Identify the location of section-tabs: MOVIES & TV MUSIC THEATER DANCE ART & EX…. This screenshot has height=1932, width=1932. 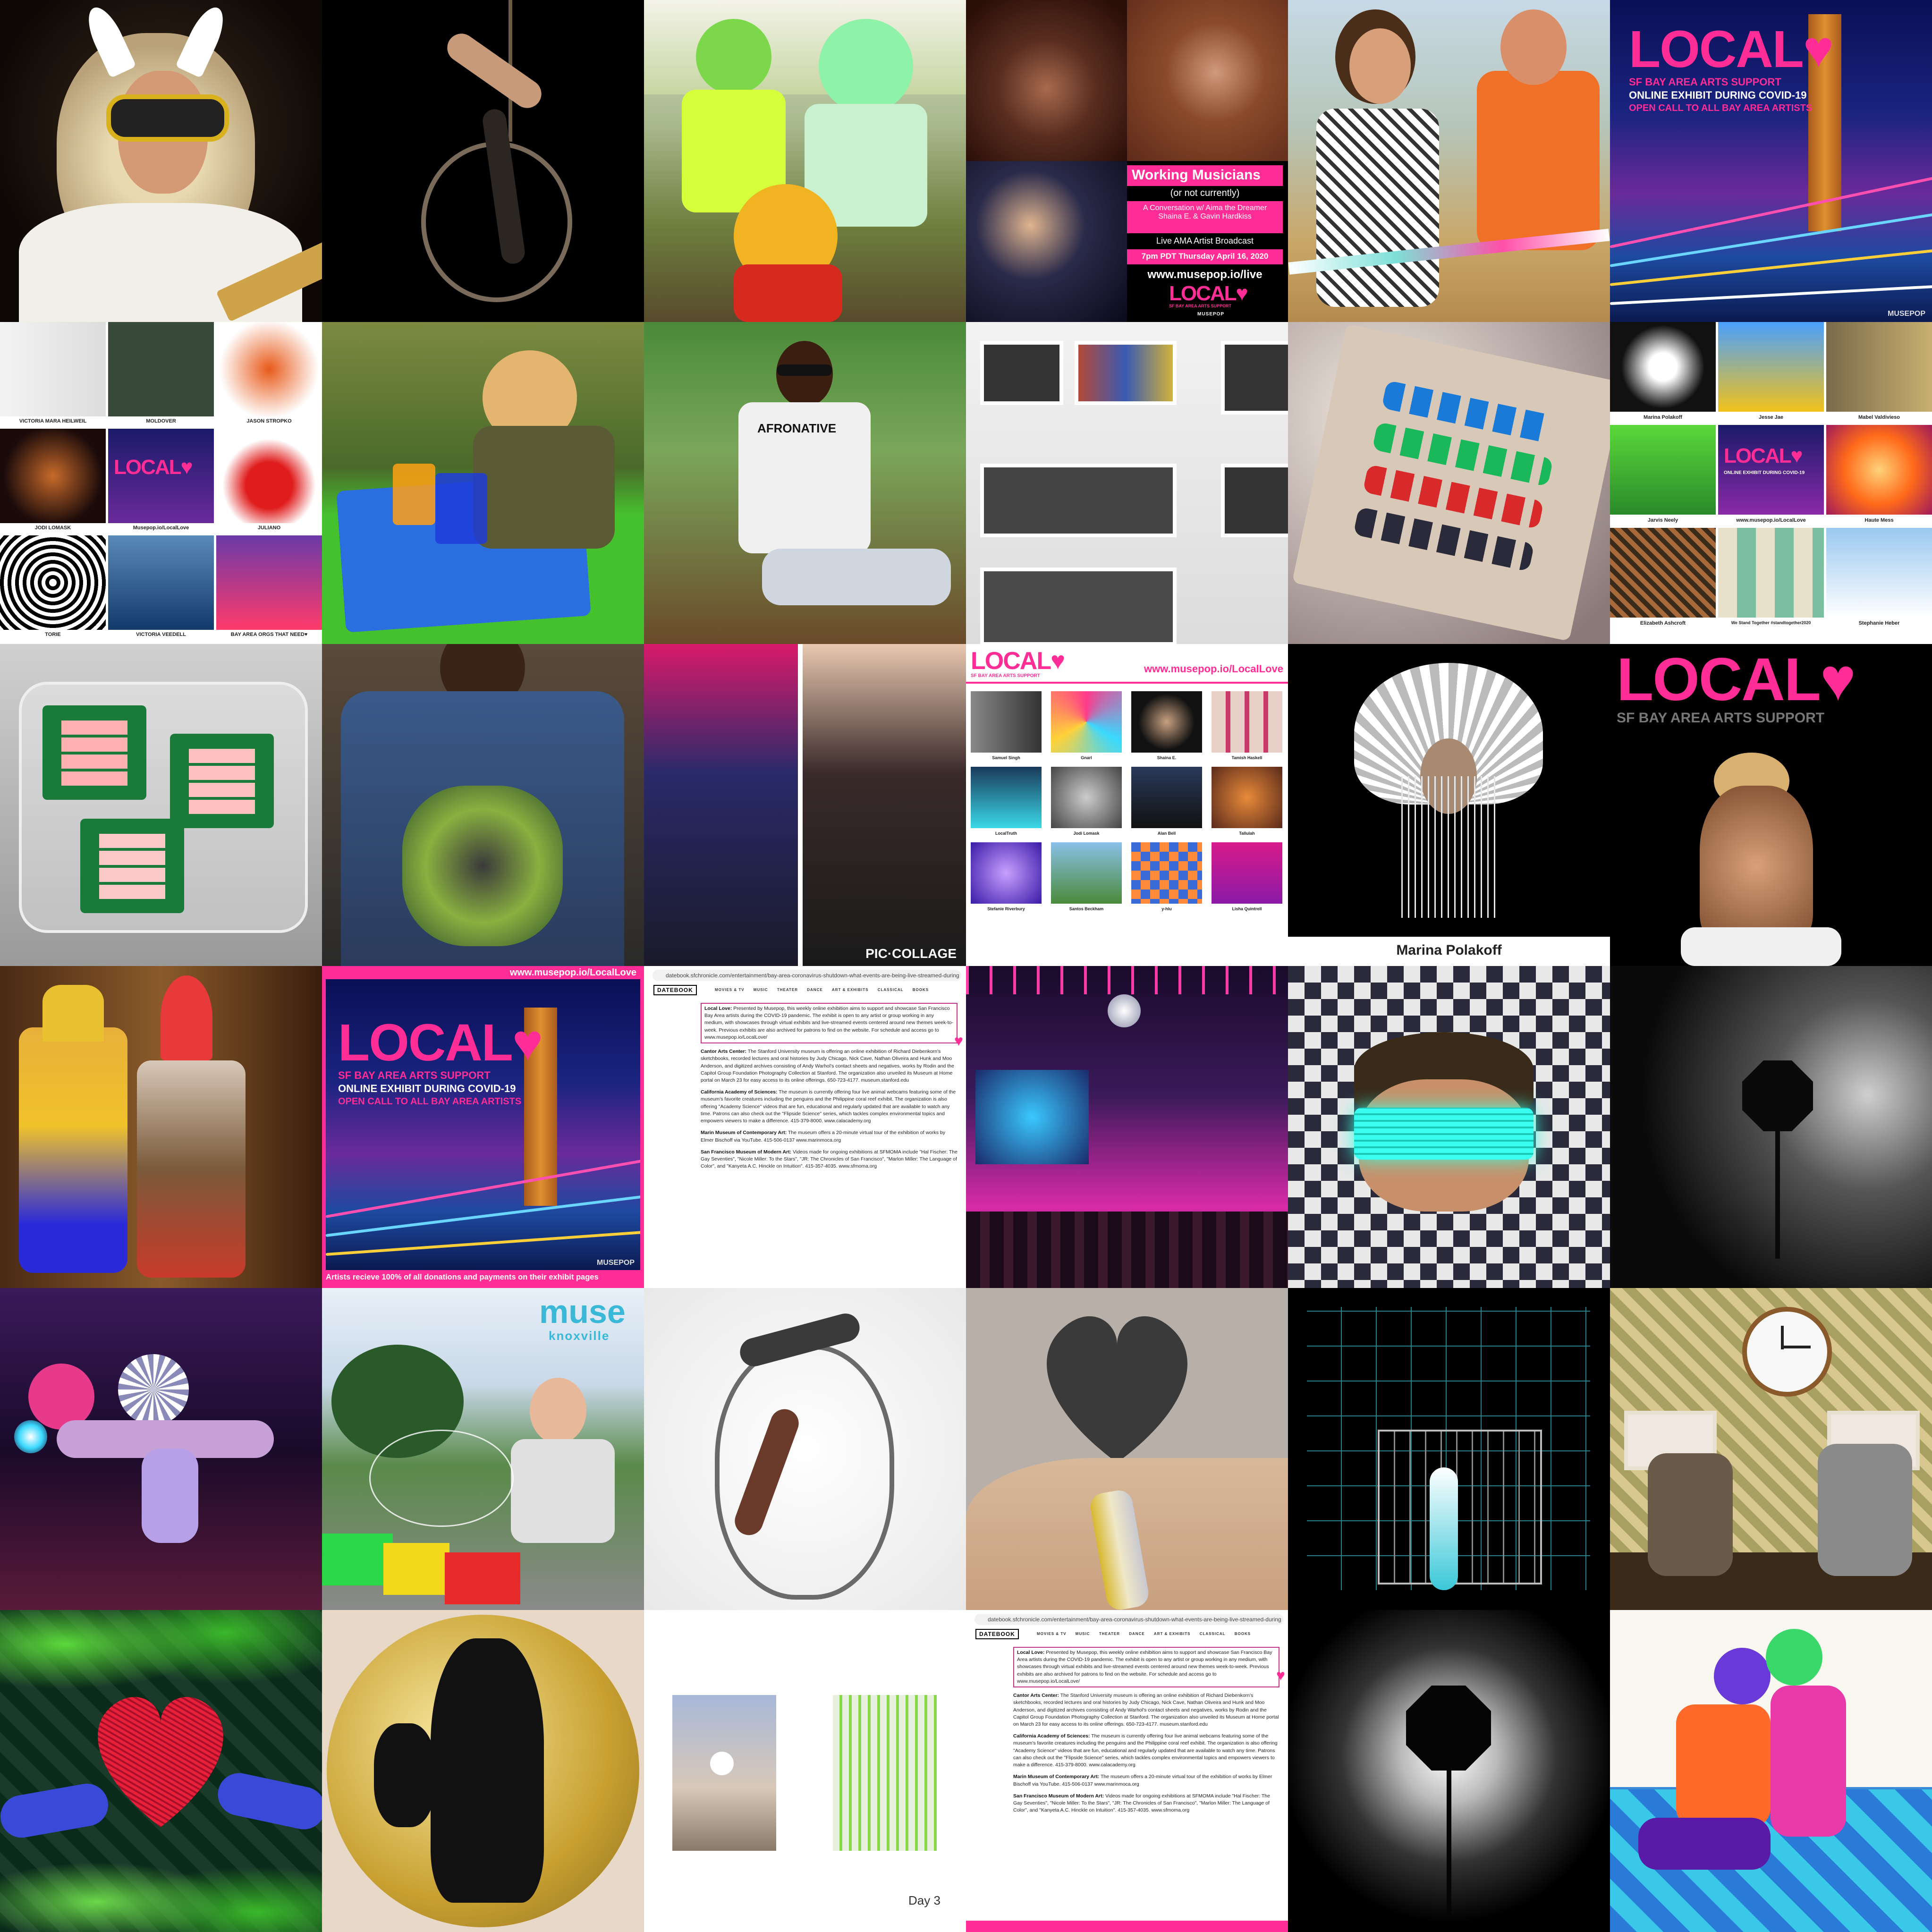
(825, 990).